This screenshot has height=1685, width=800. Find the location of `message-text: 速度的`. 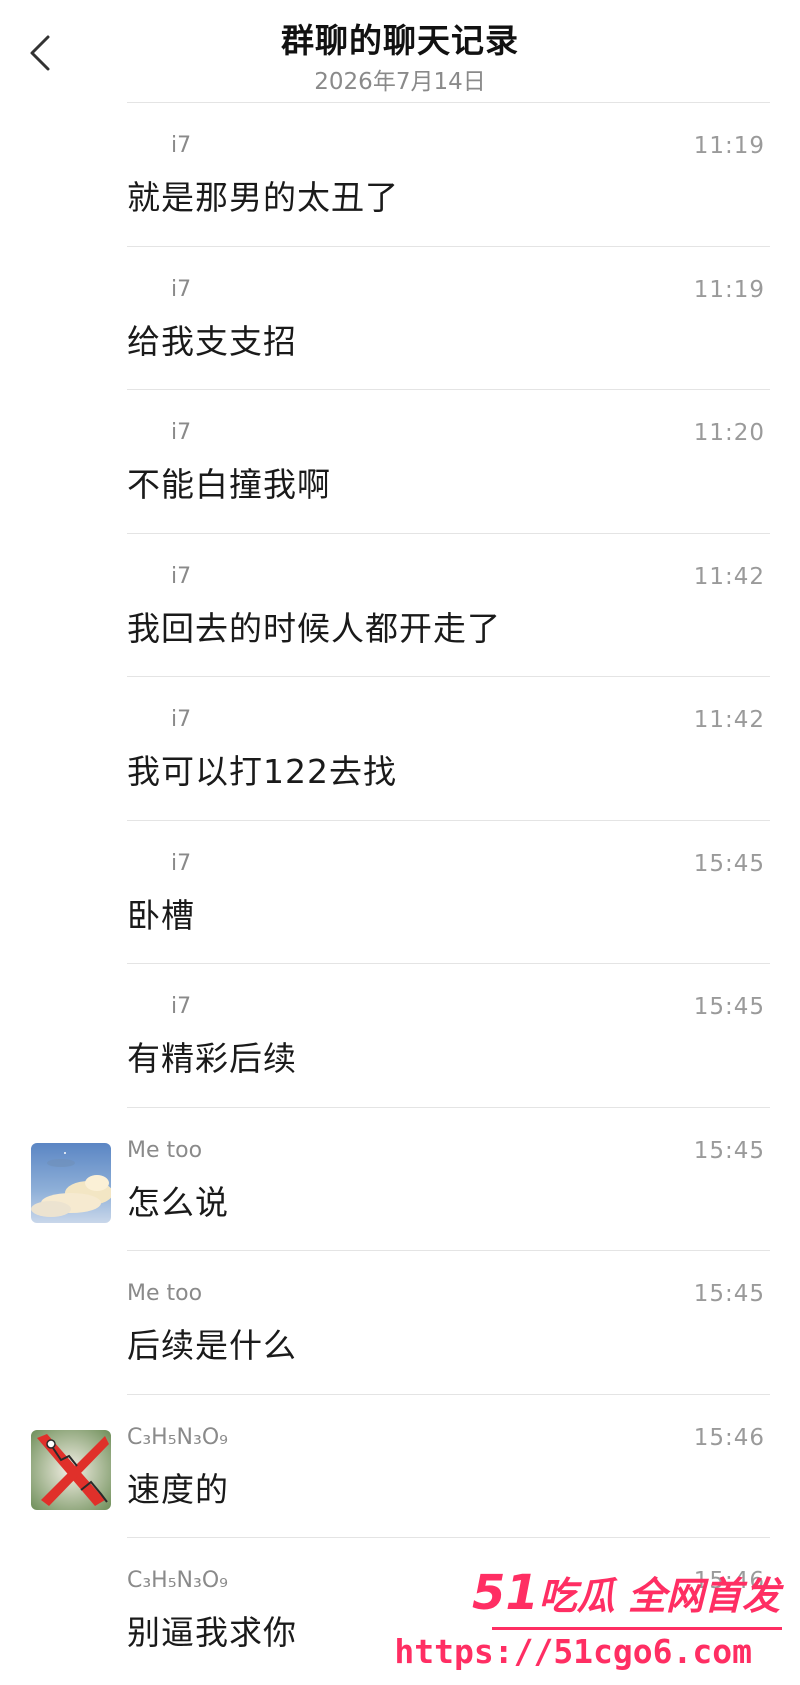

message-text: 速度的 is located at coordinates (178, 1489).